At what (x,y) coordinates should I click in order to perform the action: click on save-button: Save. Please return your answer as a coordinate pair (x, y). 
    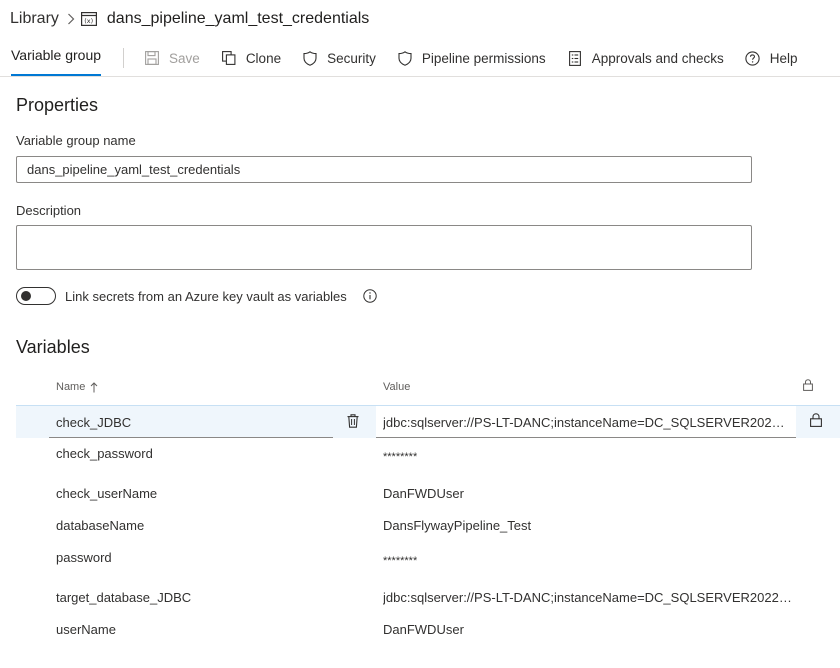
    Looking at the image, I should click on (172, 58).